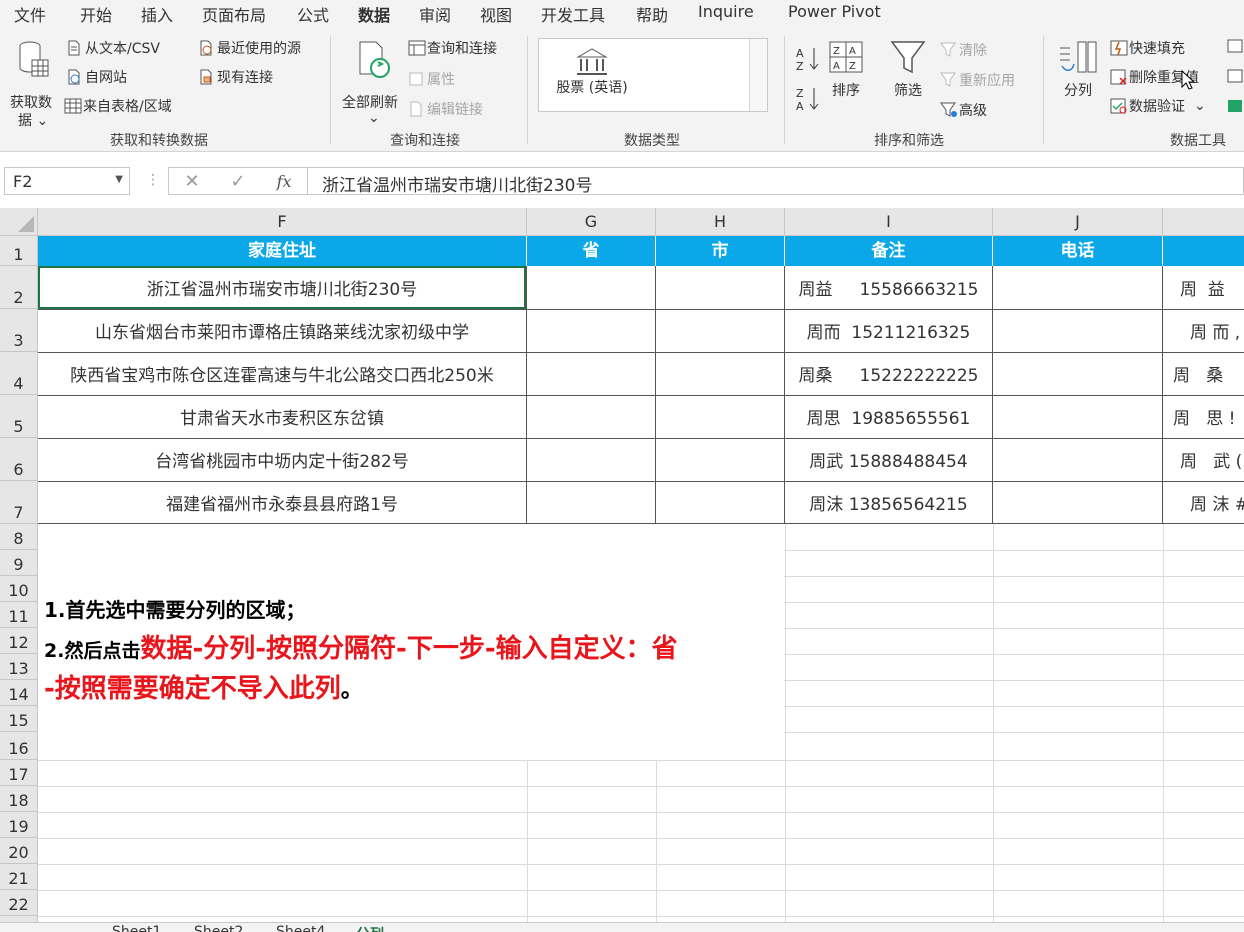 The width and height of the screenshot is (1244, 932). What do you see at coordinates (370, 928) in the screenshot?
I see `tab-split: 分列` at bounding box center [370, 928].